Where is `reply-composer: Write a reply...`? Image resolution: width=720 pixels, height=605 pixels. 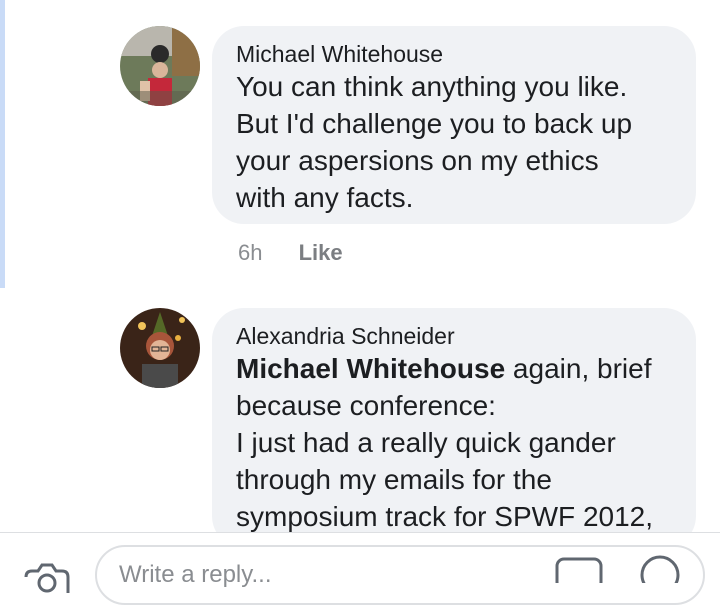 reply-composer: Write a reply... is located at coordinates (360, 568).